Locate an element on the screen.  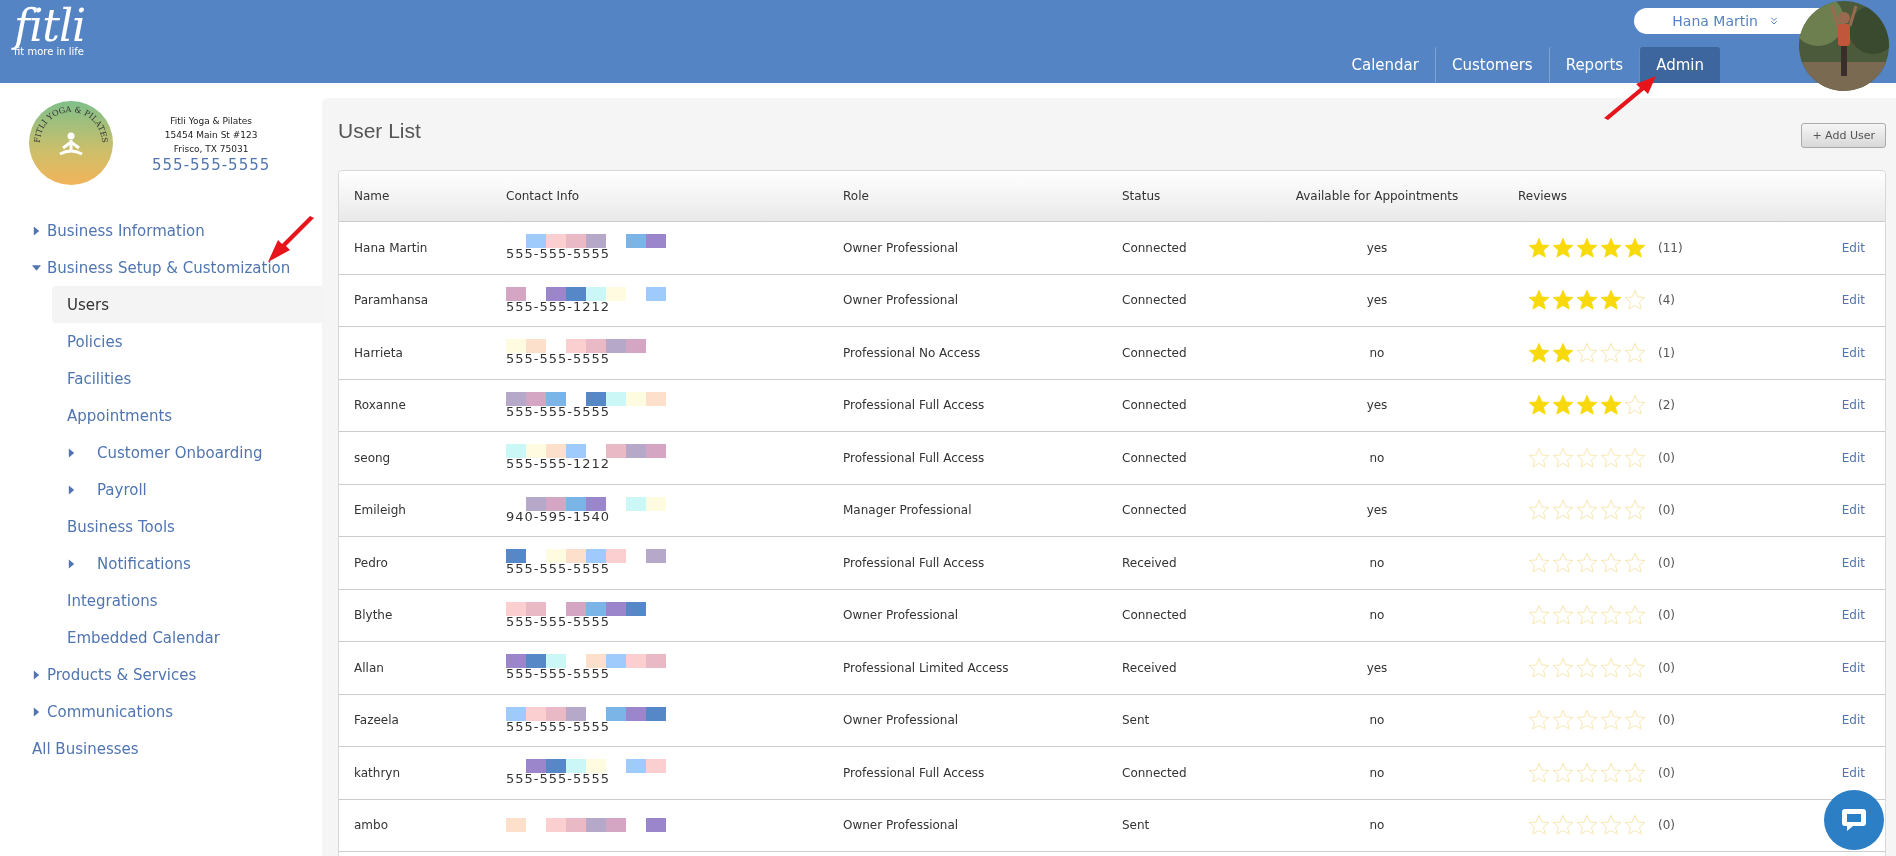
table-cell-text: seong is located at coordinates (372, 457).